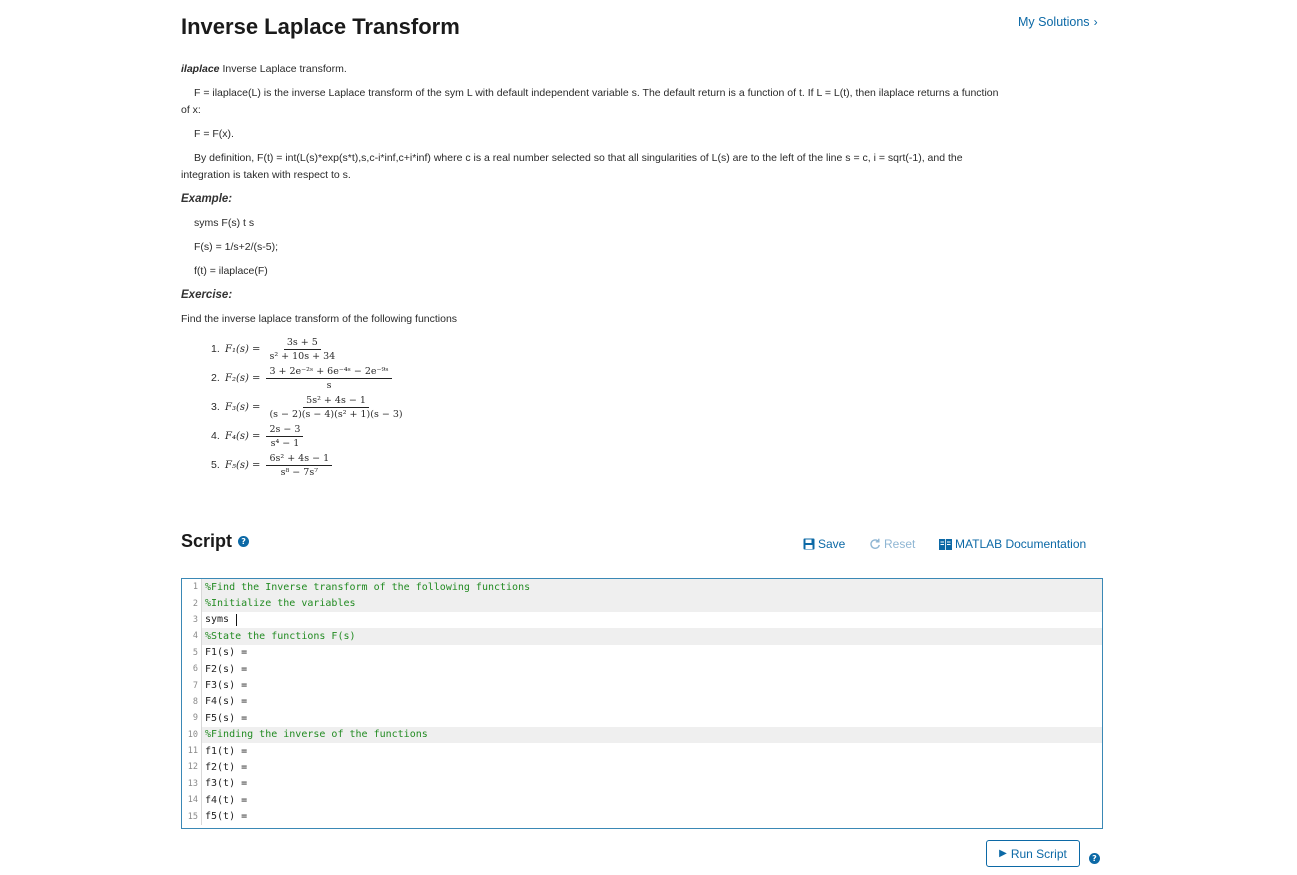 The image size is (1297, 875). Describe the element at coordinates (192, 702) in the screenshot. I see `line-number: 8` at that location.